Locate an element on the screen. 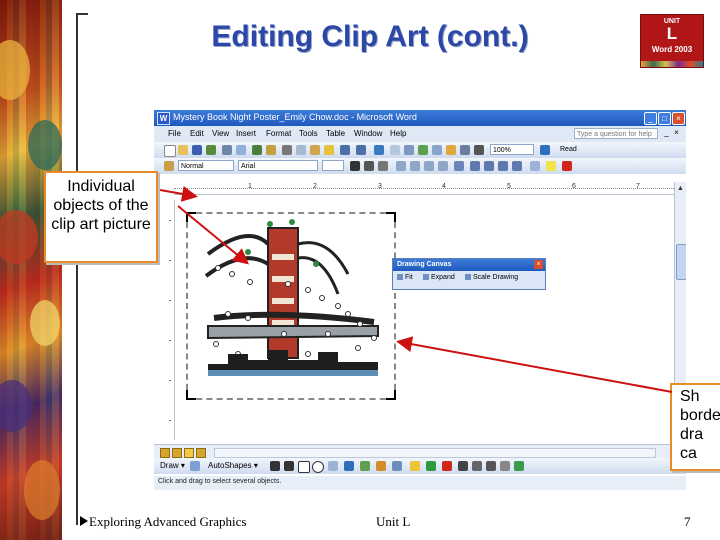  normal-view-icon is located at coordinates (165, 453).